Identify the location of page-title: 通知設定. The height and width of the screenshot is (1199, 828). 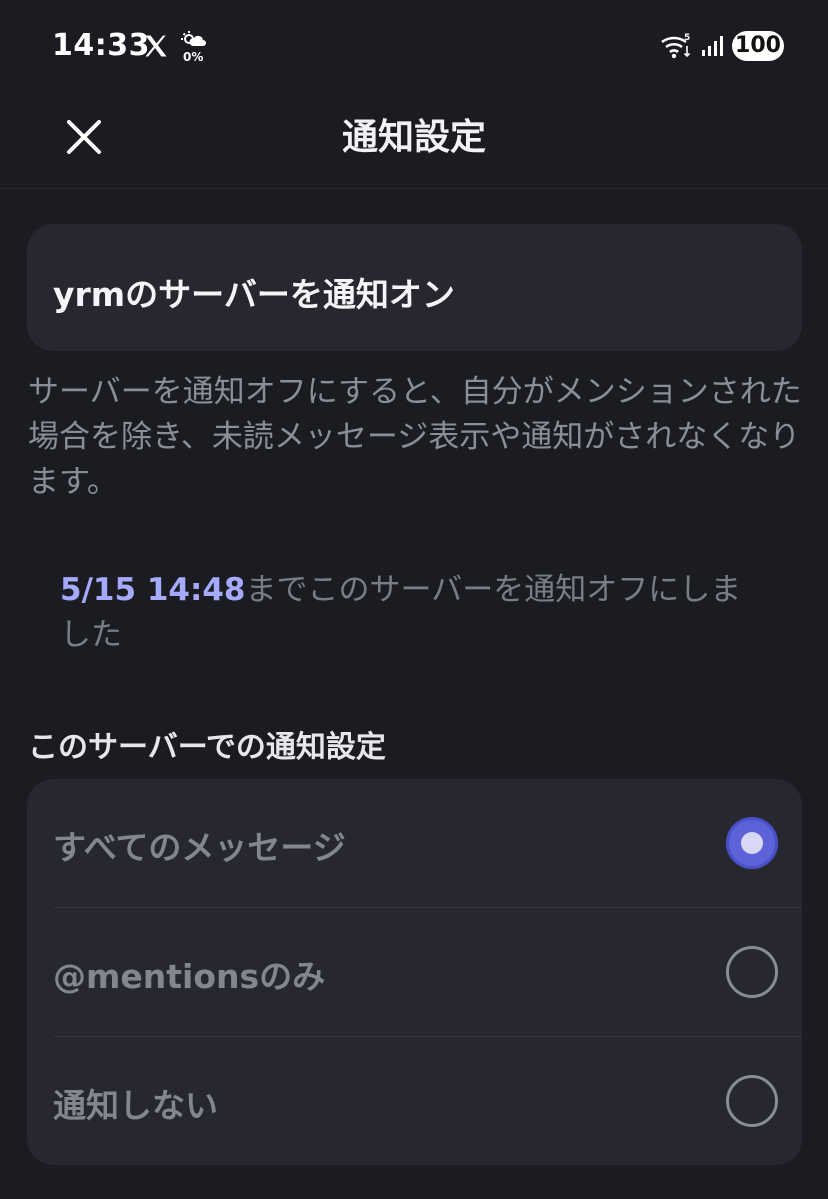
(413, 137).